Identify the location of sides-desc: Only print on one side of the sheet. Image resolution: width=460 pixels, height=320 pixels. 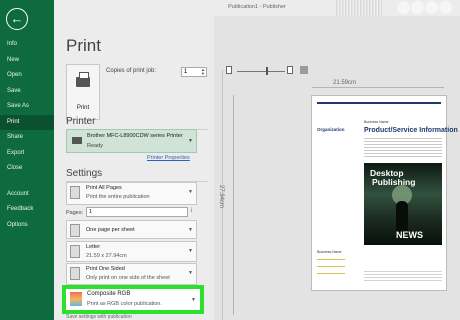
(128, 278).